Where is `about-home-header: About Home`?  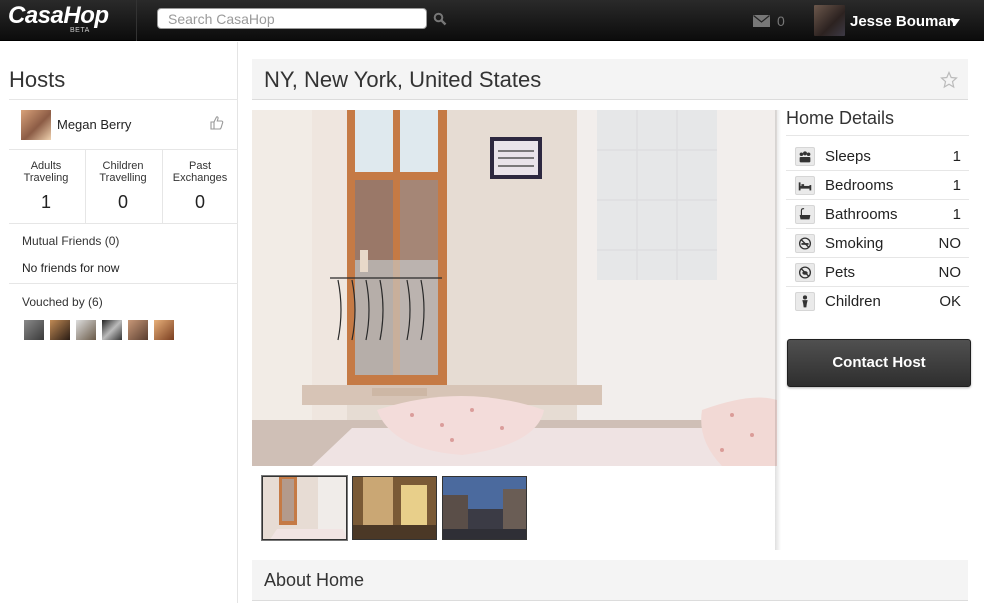 about-home-header: About Home is located at coordinates (610, 580).